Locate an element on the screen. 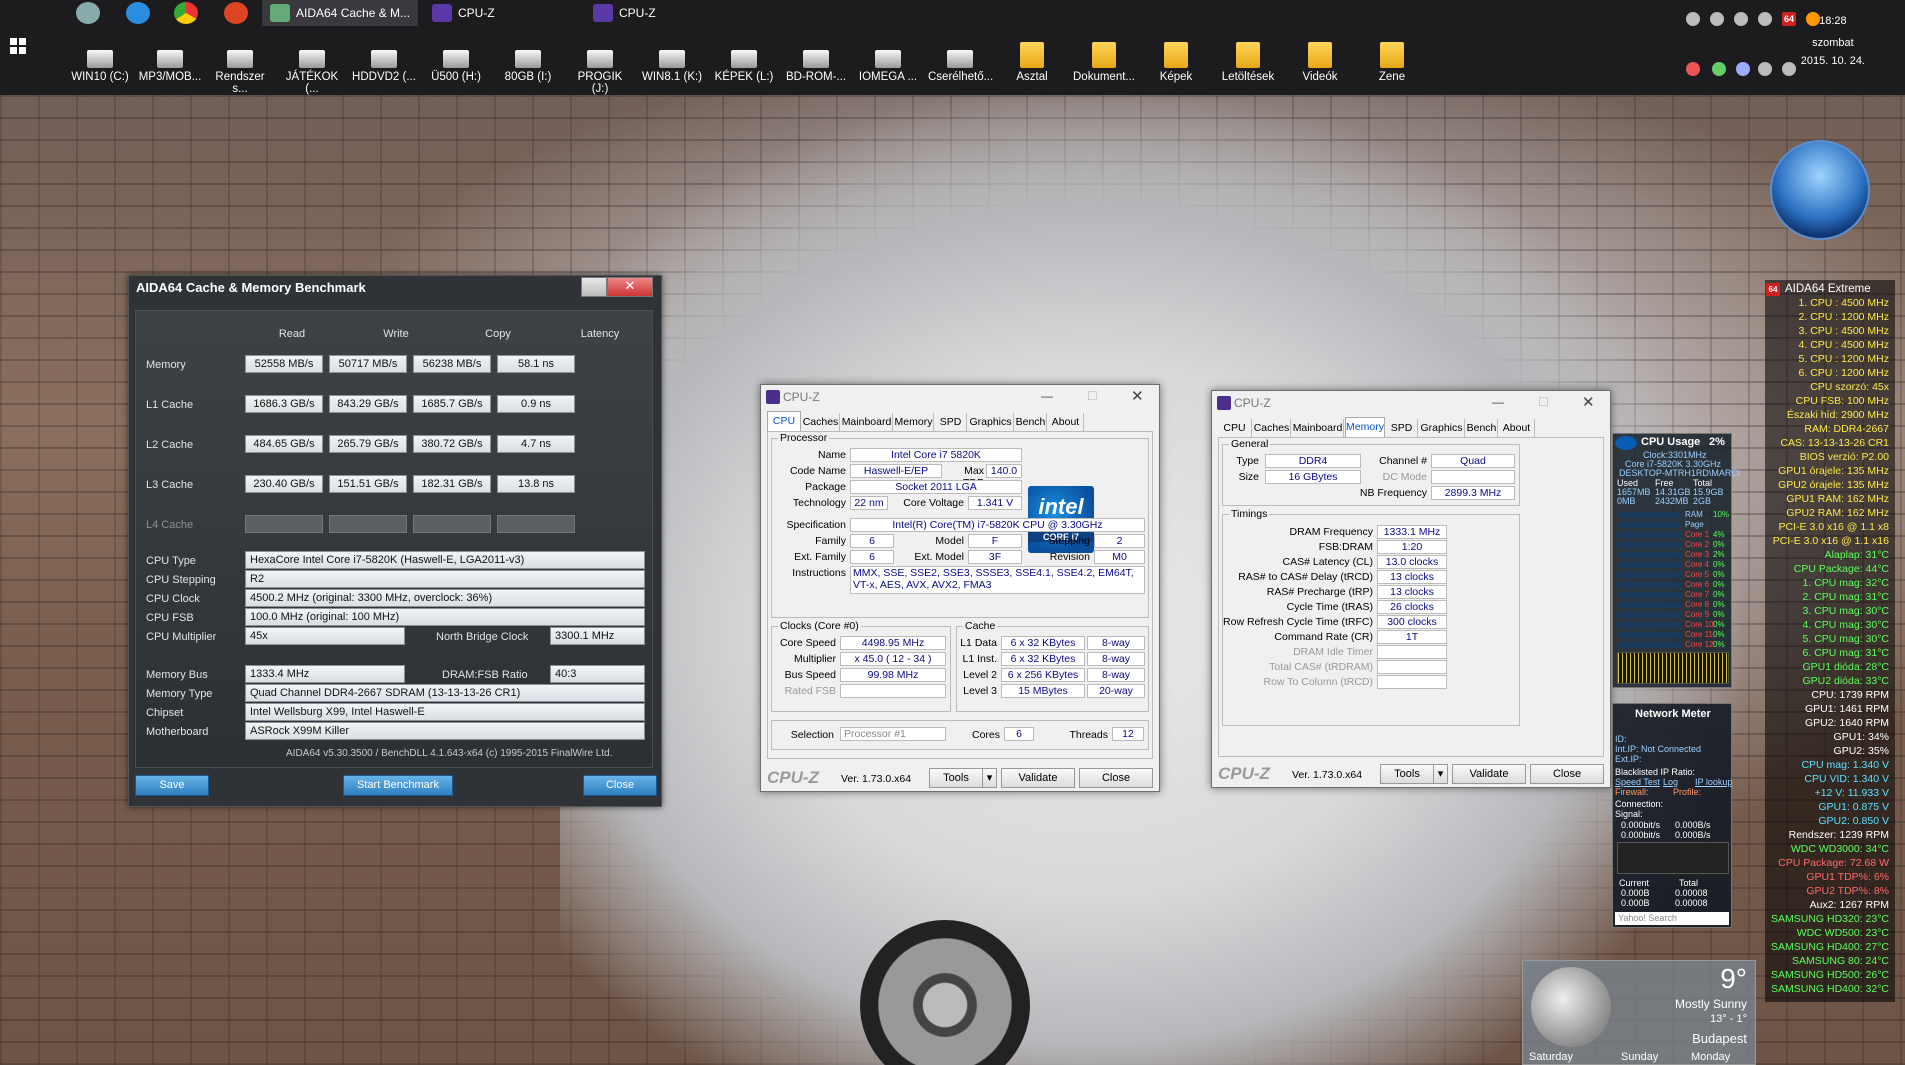 The image size is (1905, 1065). read-value: 52558 MB/s is located at coordinates (284, 364).